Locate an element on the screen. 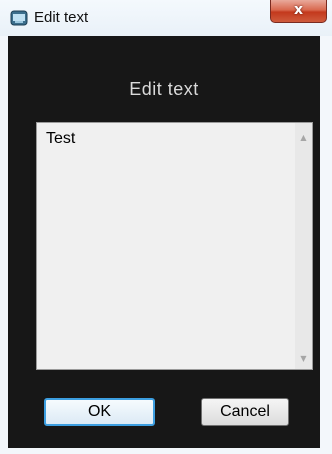 The height and width of the screenshot is (454, 332). window-title: Edit text is located at coordinates (61, 17).